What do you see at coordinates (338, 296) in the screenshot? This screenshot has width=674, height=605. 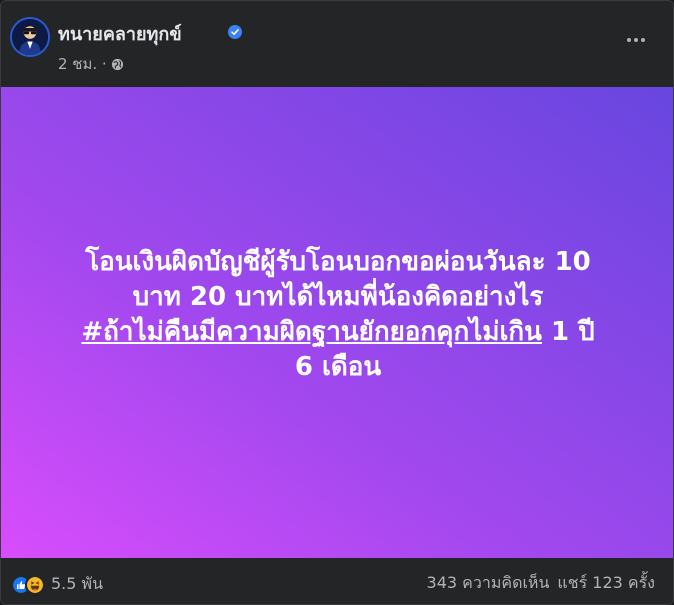 I see `post-text-line: บาท 20 บาทได้ไหมพี่น้องคิดอย่างไร` at bounding box center [338, 296].